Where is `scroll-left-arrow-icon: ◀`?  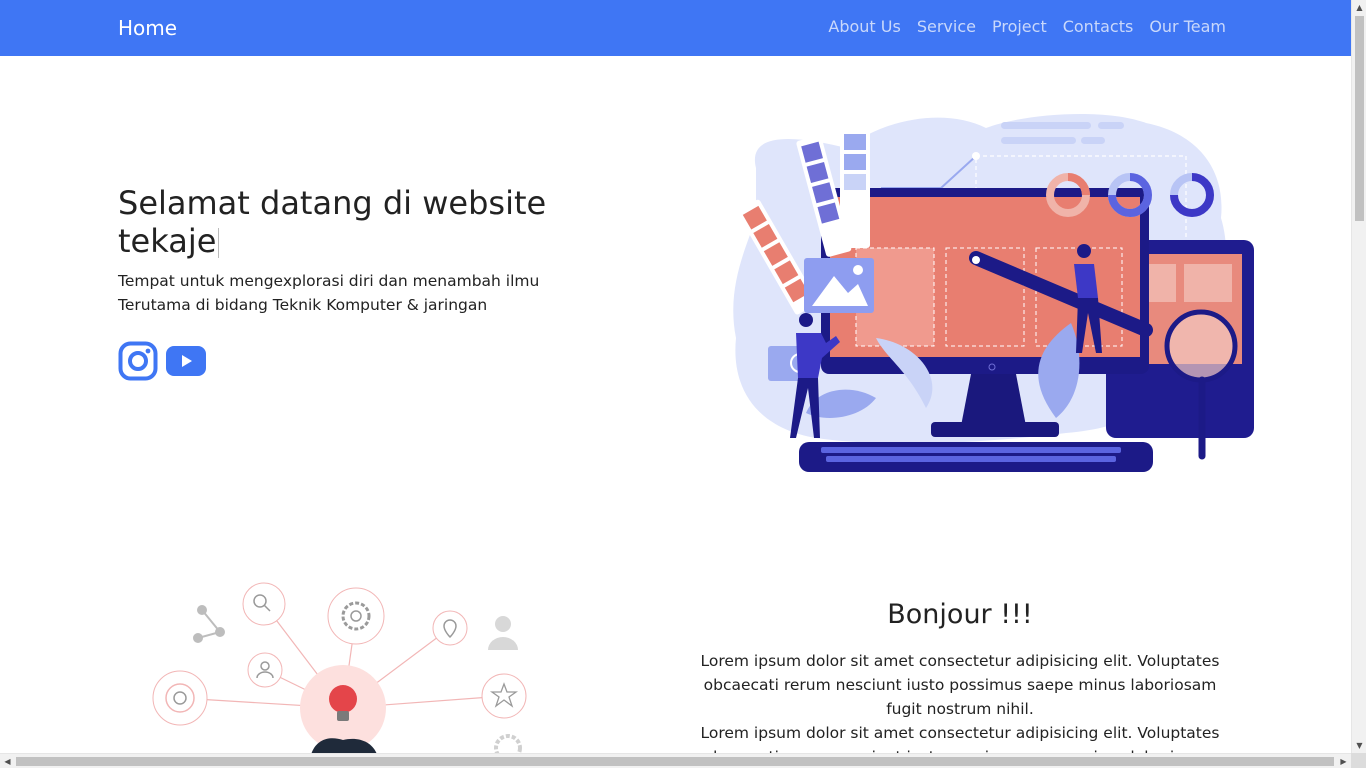 scroll-left-arrow-icon: ◀ is located at coordinates (7, 761).